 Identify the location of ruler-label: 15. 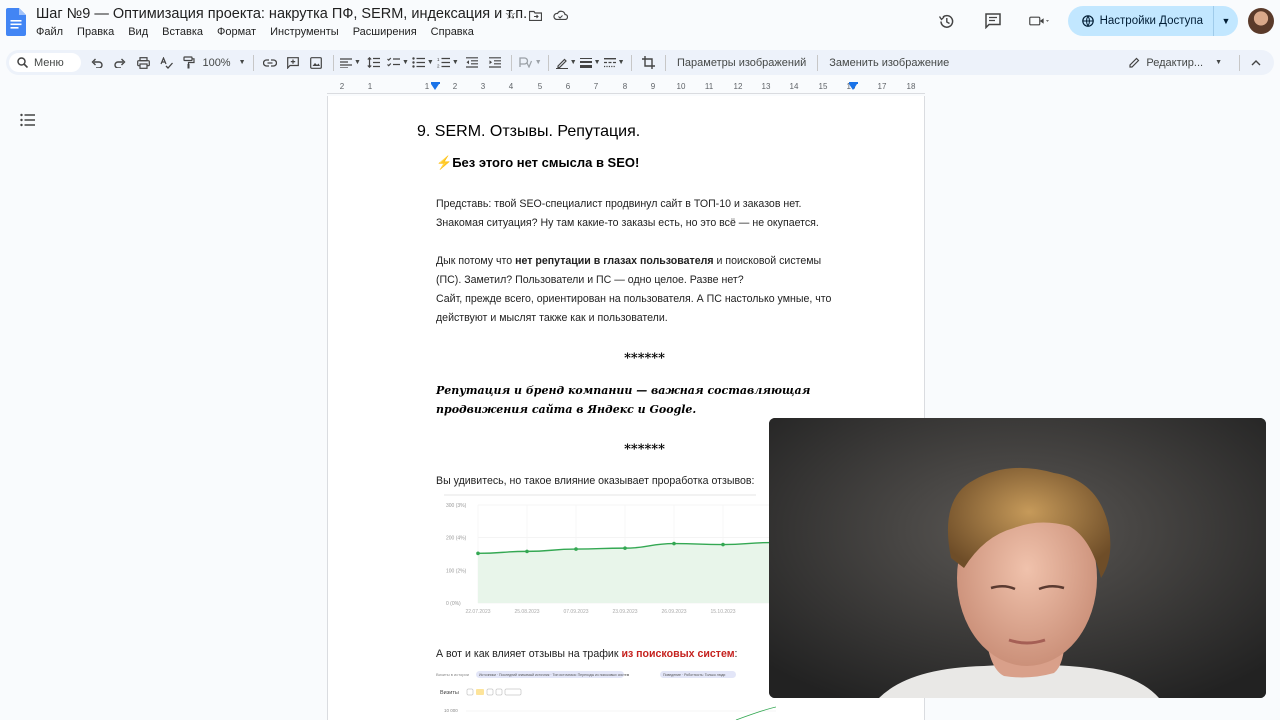
(823, 86).